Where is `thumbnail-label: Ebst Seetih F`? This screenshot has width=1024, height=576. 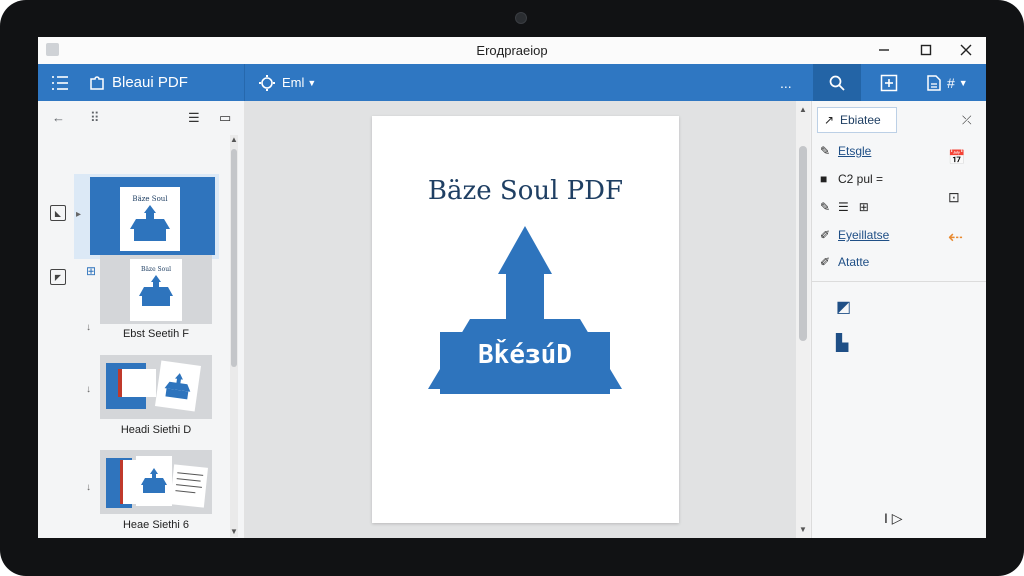
thumbnail-label: Ebst Seetih F is located at coordinates (156, 334).